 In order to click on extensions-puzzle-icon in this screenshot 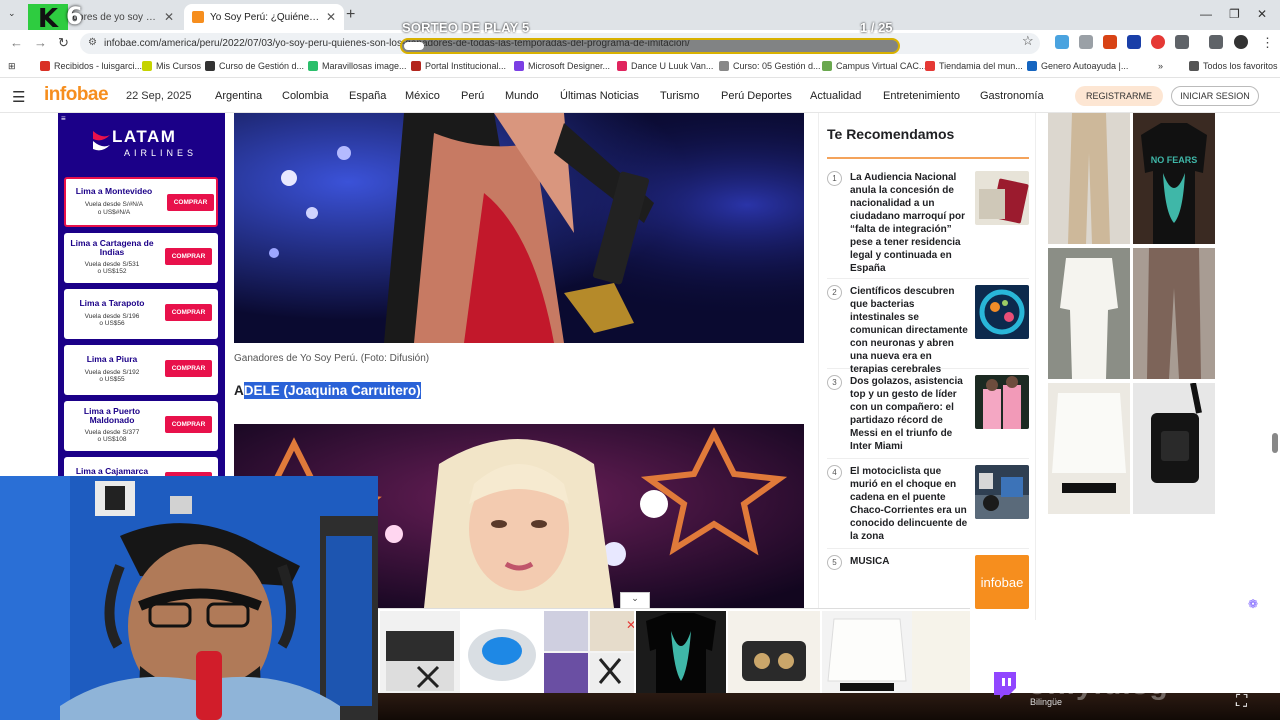, I will do `click(1182, 42)`.